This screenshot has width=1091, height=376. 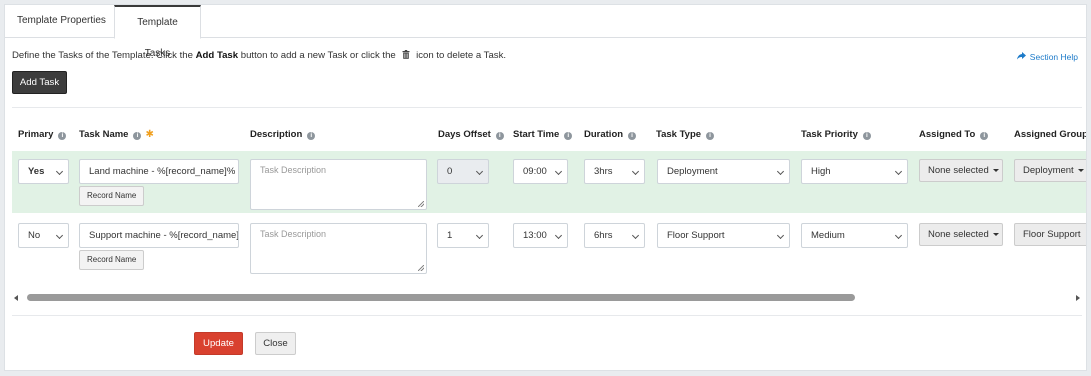 I want to click on column-header-assigned-group-label: Assigned Group, so click(x=1050, y=134).